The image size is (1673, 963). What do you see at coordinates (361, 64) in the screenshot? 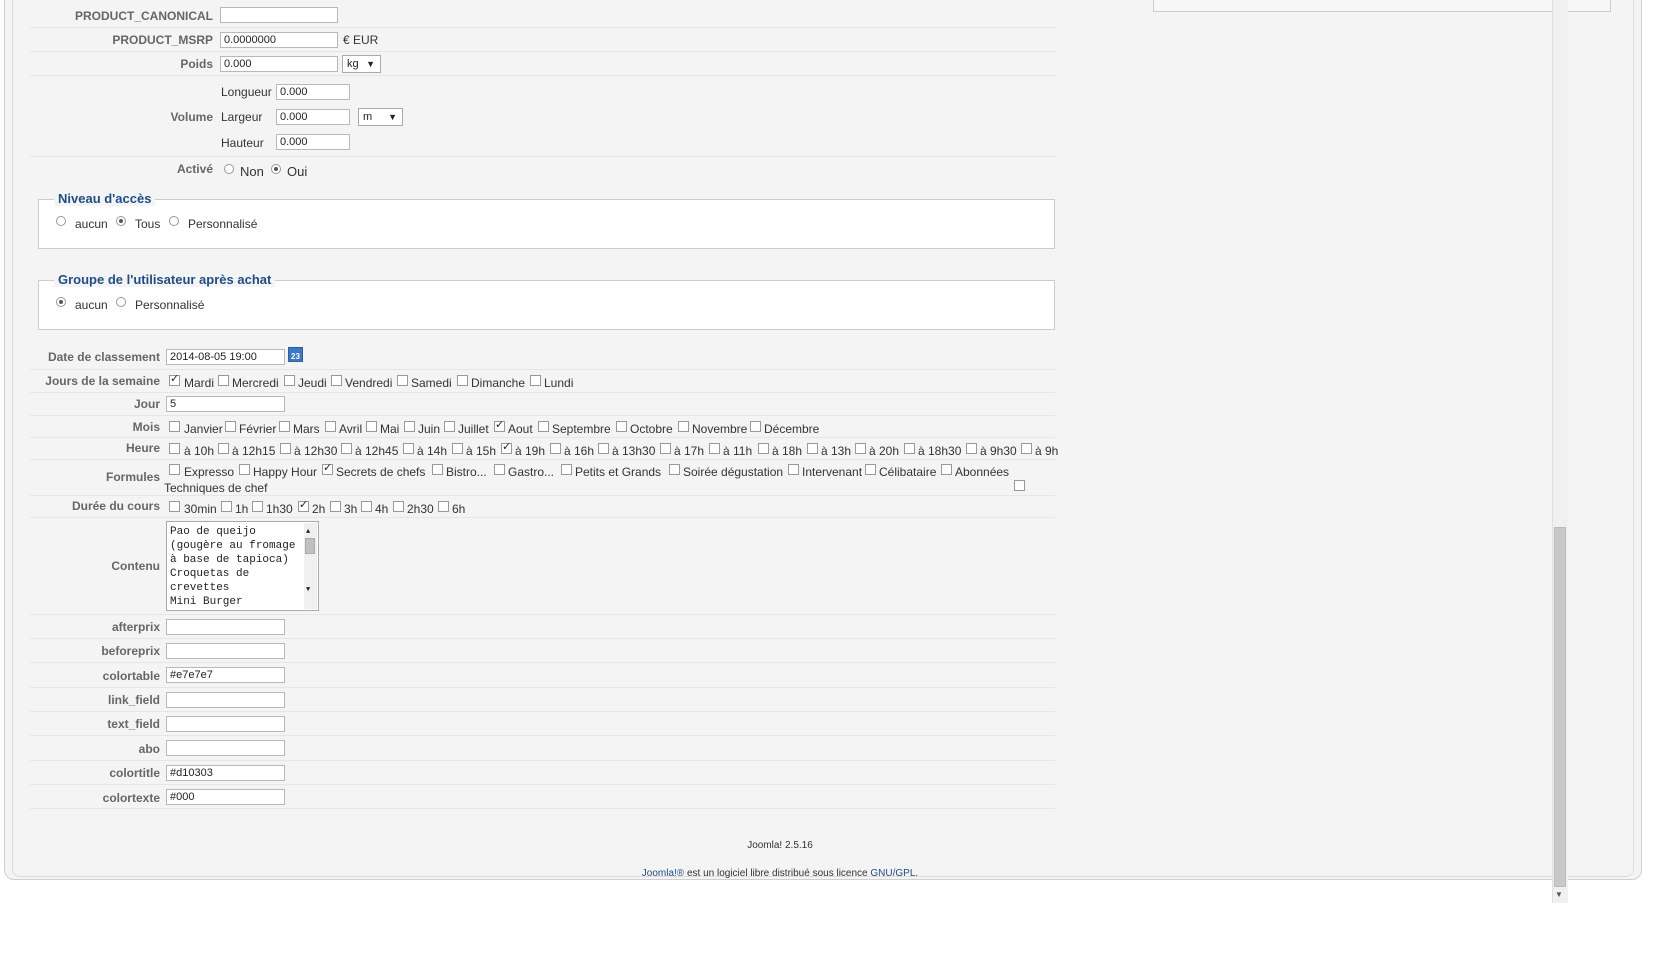
I see `weight-unit-select: kg ▼` at bounding box center [361, 64].